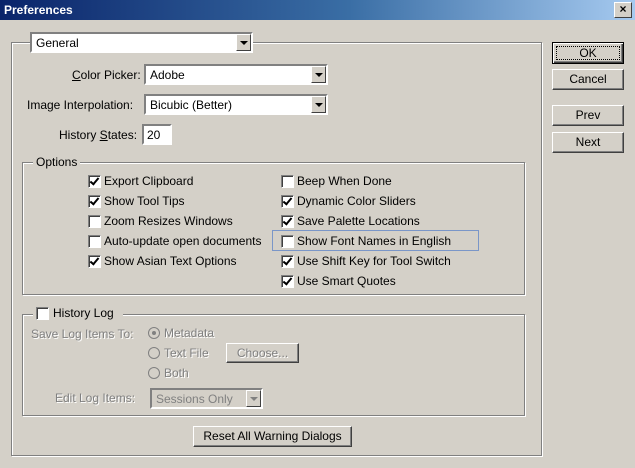 This screenshot has width=635, height=468. I want to click on radio-label: Text File, so click(186, 353).